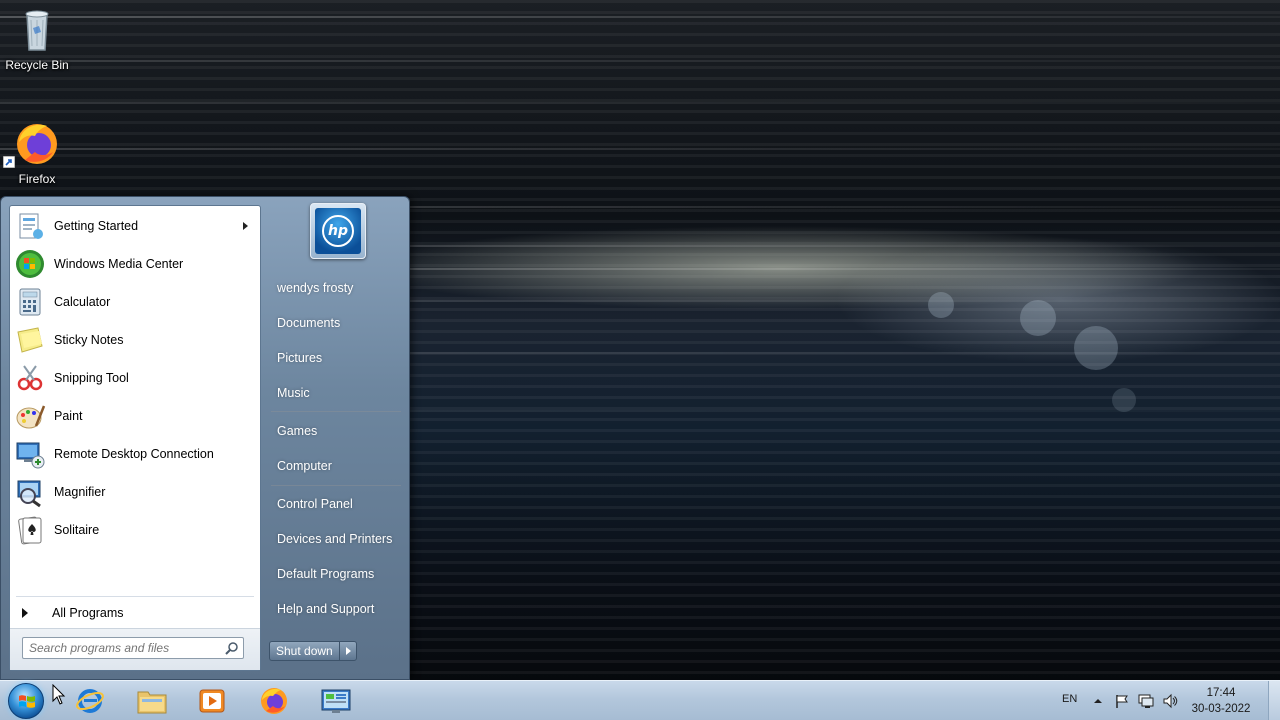 The width and height of the screenshot is (1280, 720). Describe the element at coordinates (339, 466) in the screenshot. I see `place-computer: Computer` at that location.